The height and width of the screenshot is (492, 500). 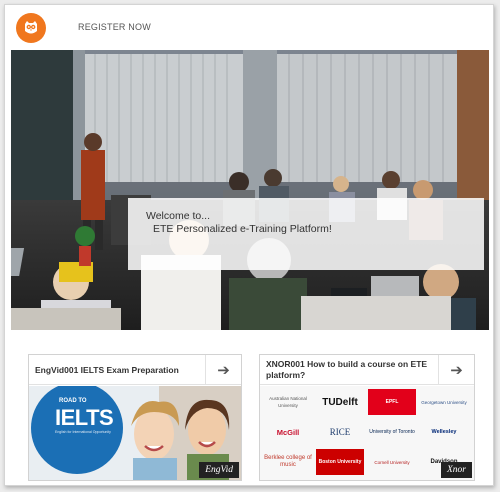 What do you see at coordinates (219, 470) in the screenshot?
I see `provider-badge: EngVid` at bounding box center [219, 470].